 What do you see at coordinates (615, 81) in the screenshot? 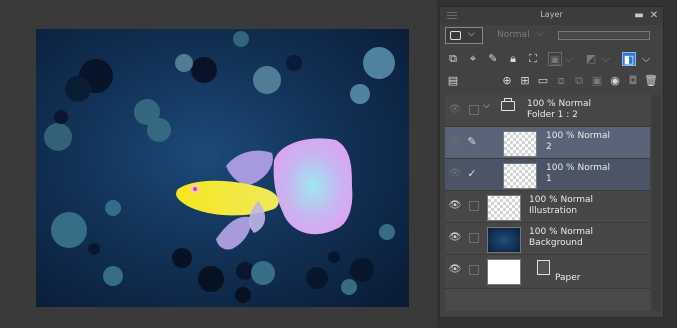
I see `mask-apply-icon: ◉` at bounding box center [615, 81].